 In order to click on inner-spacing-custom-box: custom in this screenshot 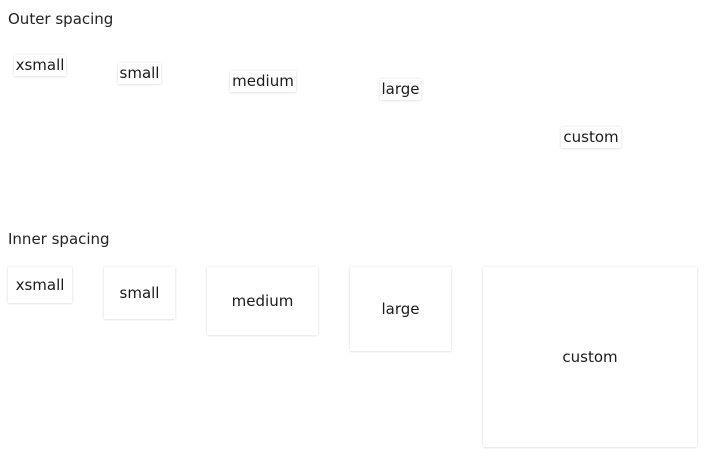, I will do `click(590, 357)`.